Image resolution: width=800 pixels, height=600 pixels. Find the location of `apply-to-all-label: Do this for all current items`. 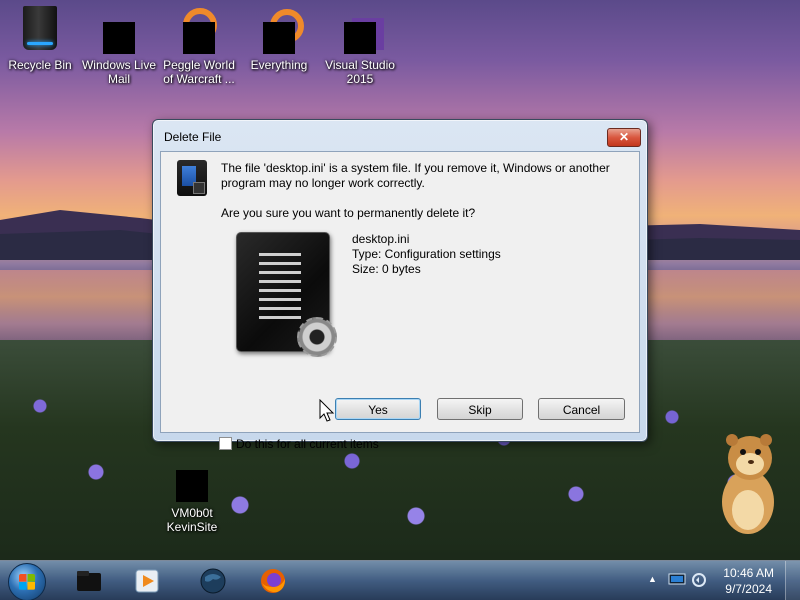

apply-to-all-label: Do this for all current items is located at coordinates (307, 444).